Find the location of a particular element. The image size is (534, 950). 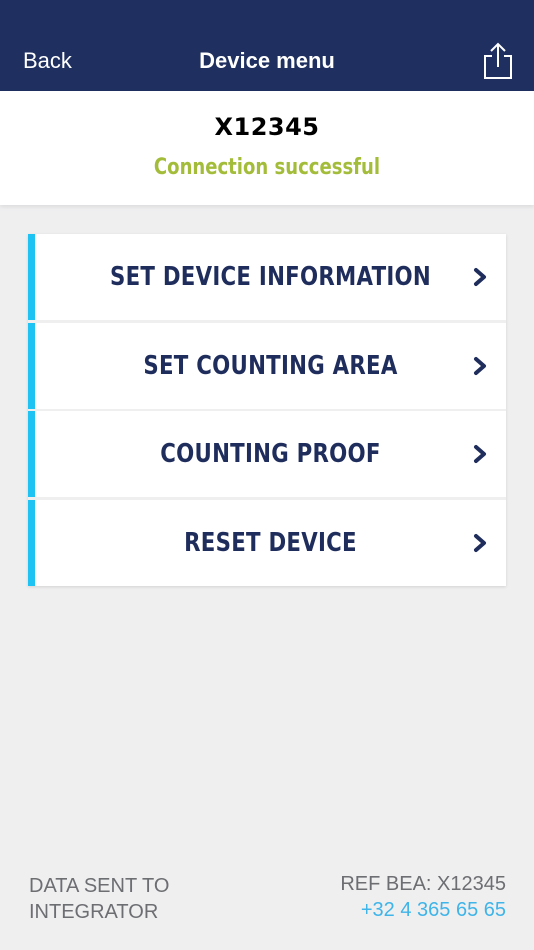

menu-item-label: SET DEVICE INFORMATION is located at coordinates (270, 277).